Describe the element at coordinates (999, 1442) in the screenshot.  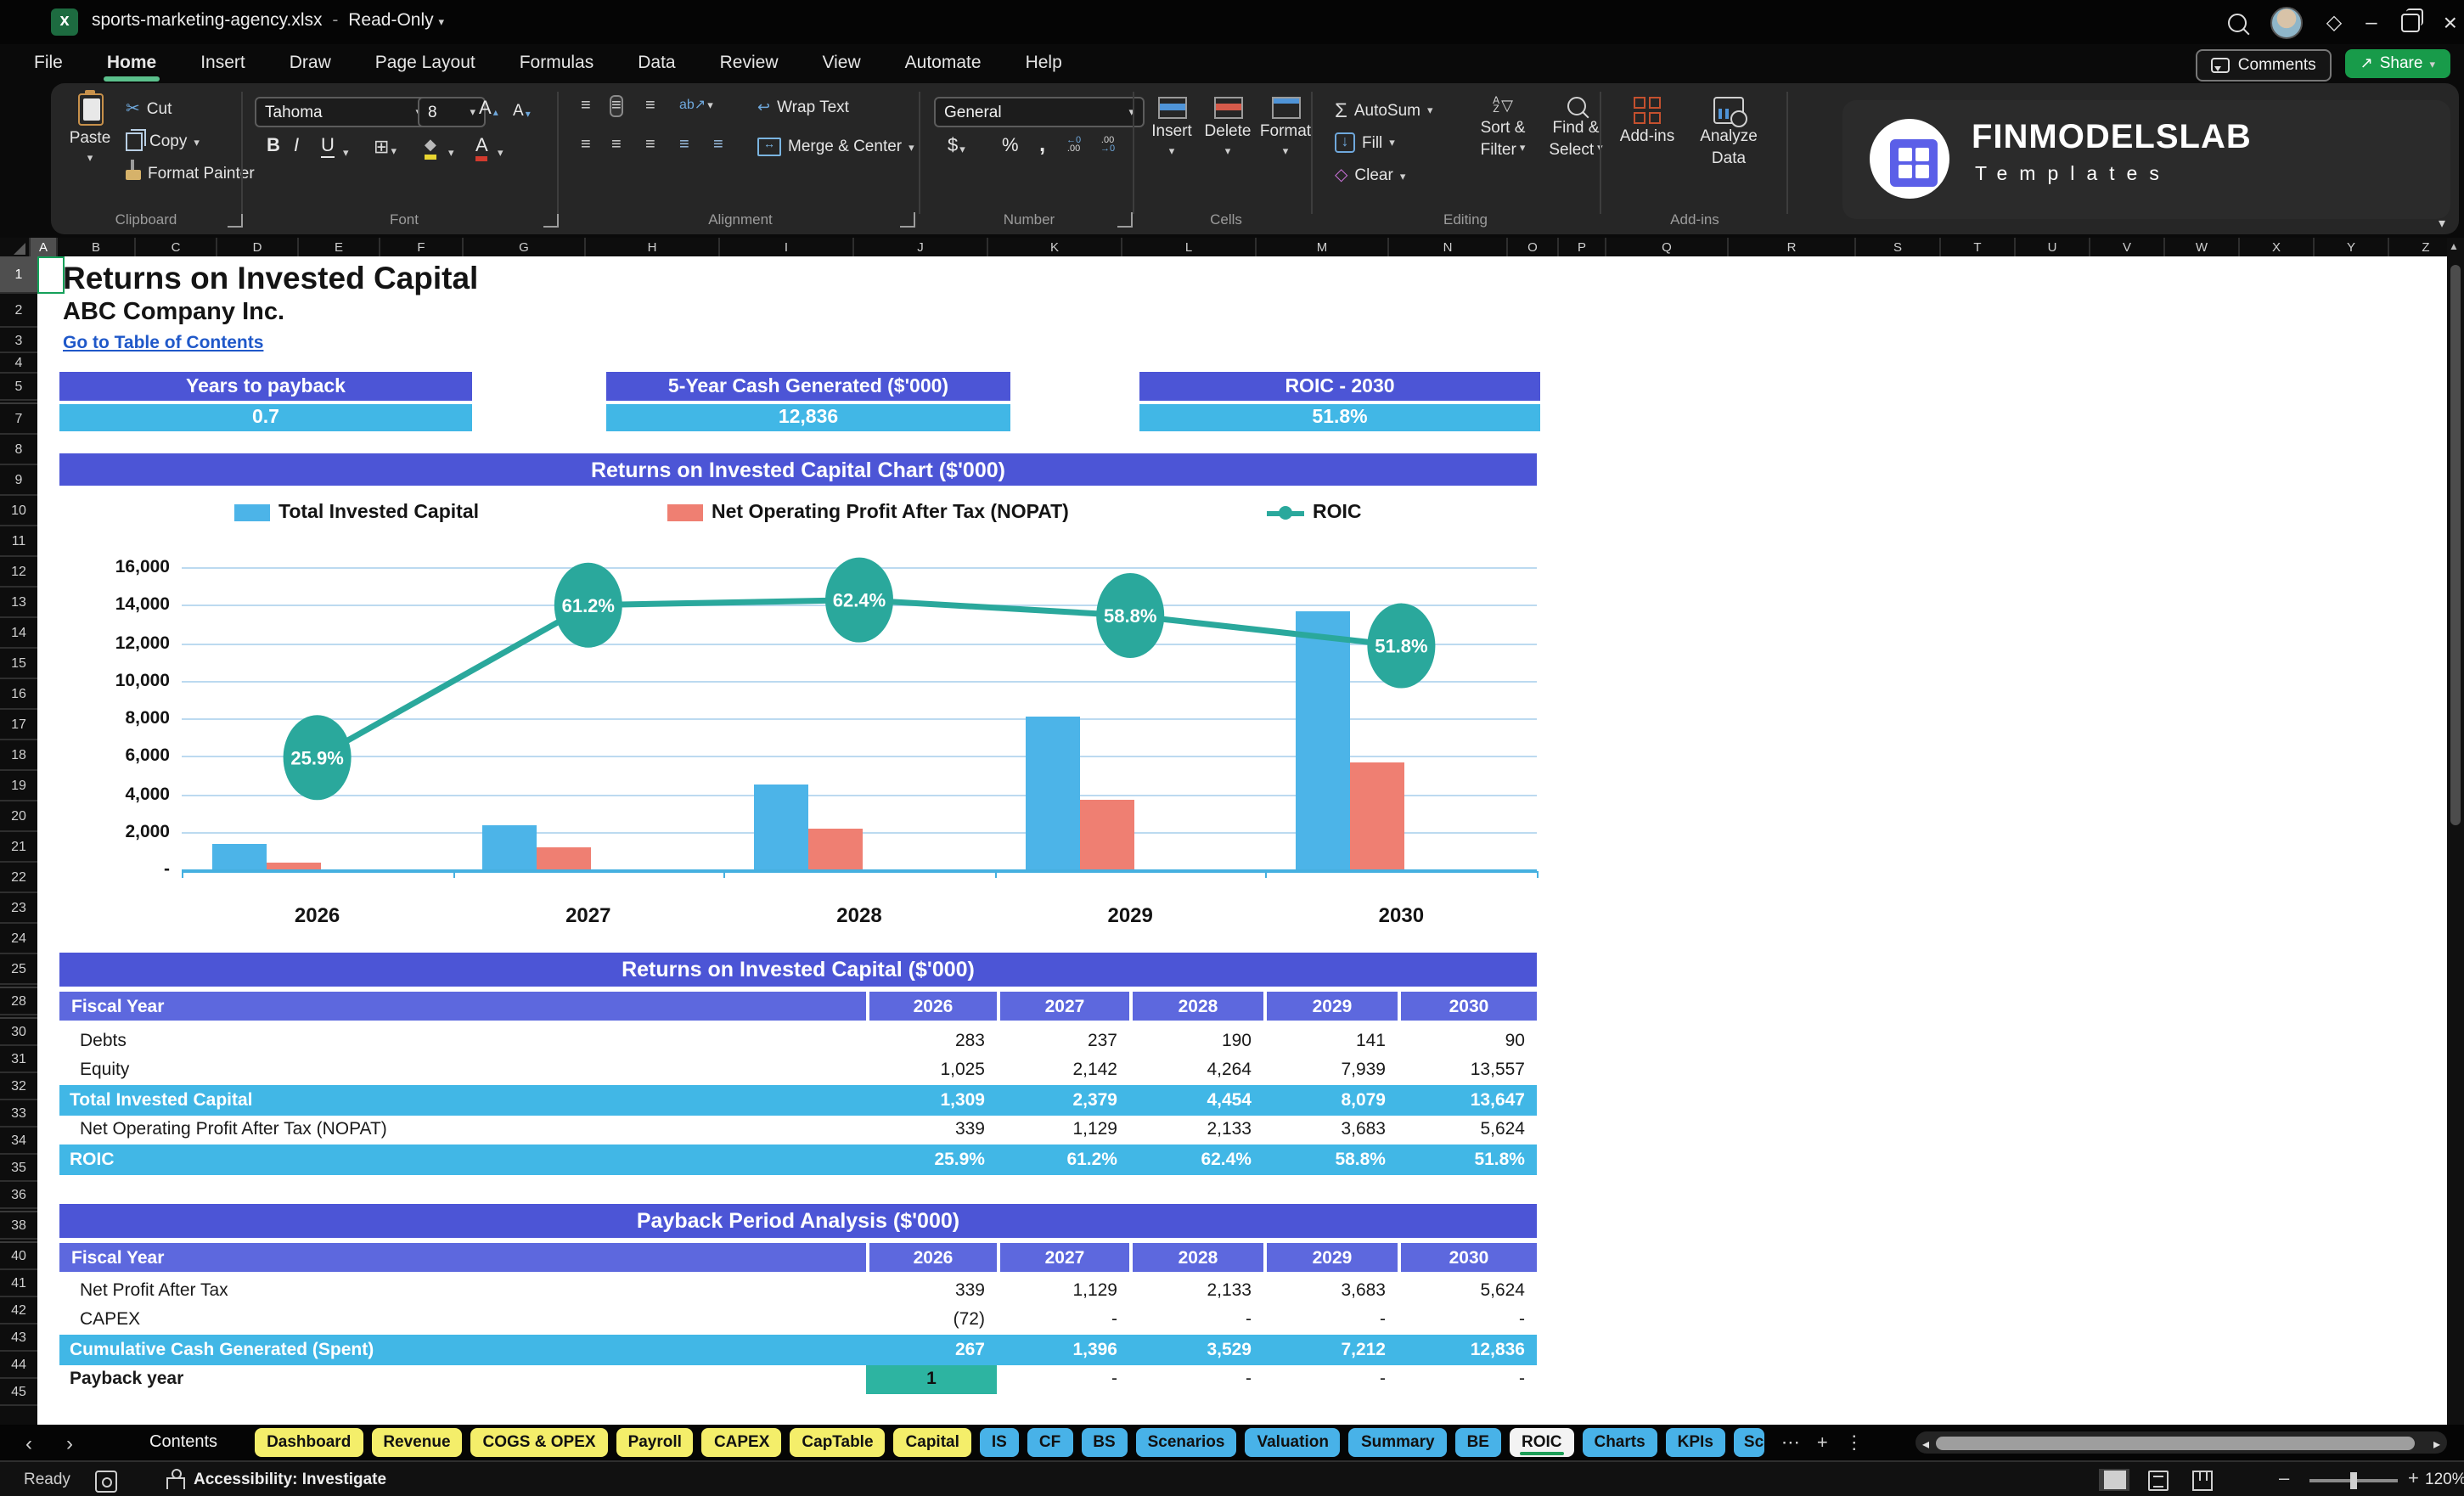
I see `sheet-tab-is: IS` at that location.